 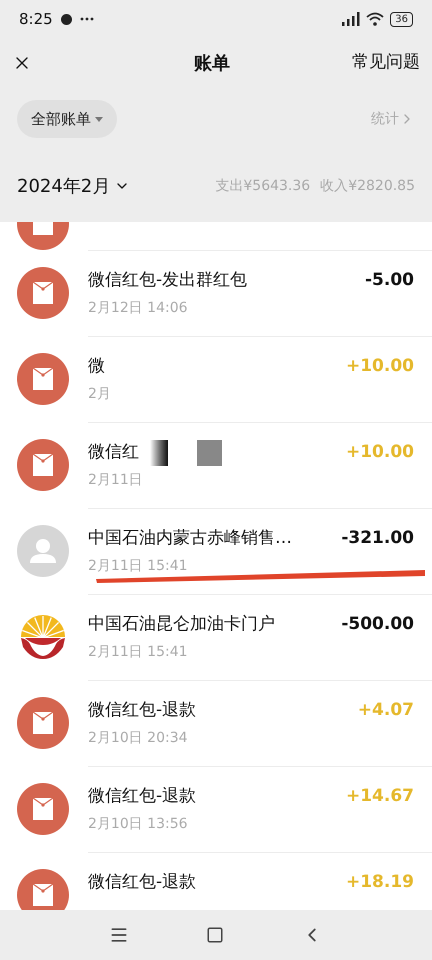 What do you see at coordinates (36, 19) in the screenshot?
I see `status-time: 8:25` at bounding box center [36, 19].